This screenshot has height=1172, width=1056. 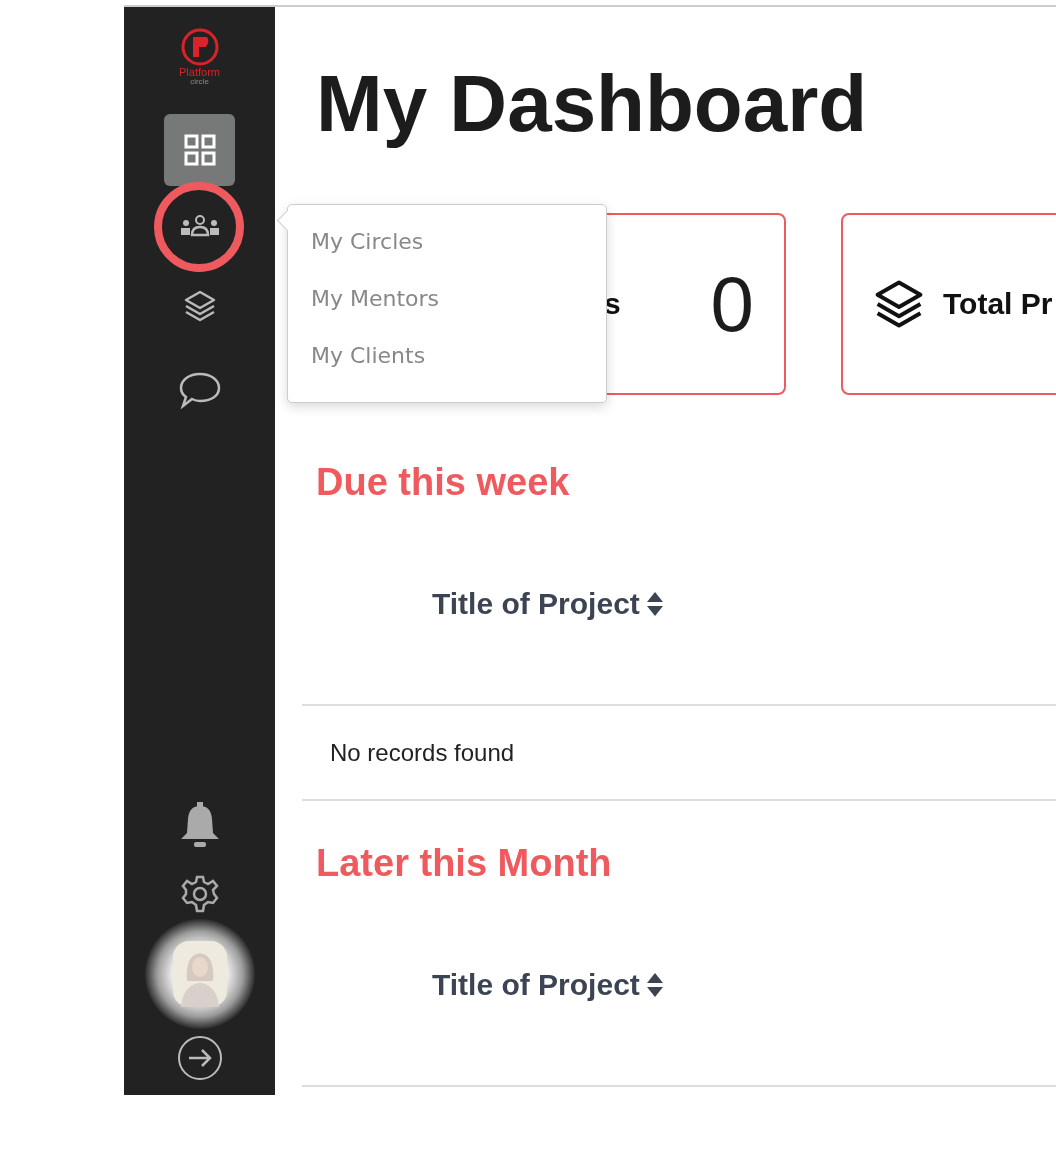 What do you see at coordinates (592, 104) in the screenshot?
I see `page-title: My Dashboard` at bounding box center [592, 104].